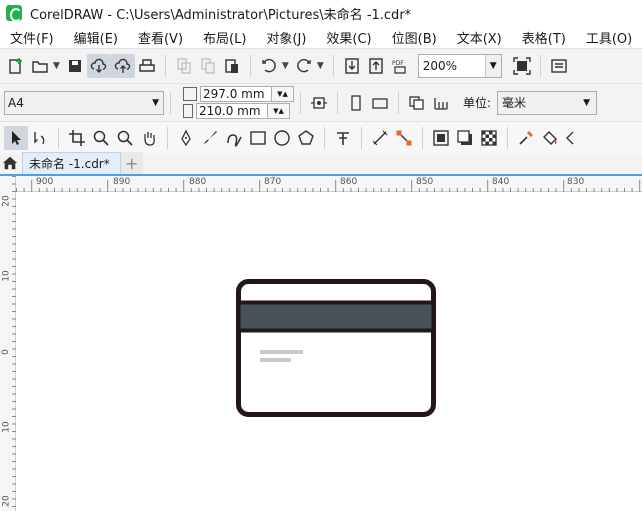 The image size is (642, 511). Describe the element at coordinates (234, 138) in the screenshot. I see `lasso-curve-icon` at that location.